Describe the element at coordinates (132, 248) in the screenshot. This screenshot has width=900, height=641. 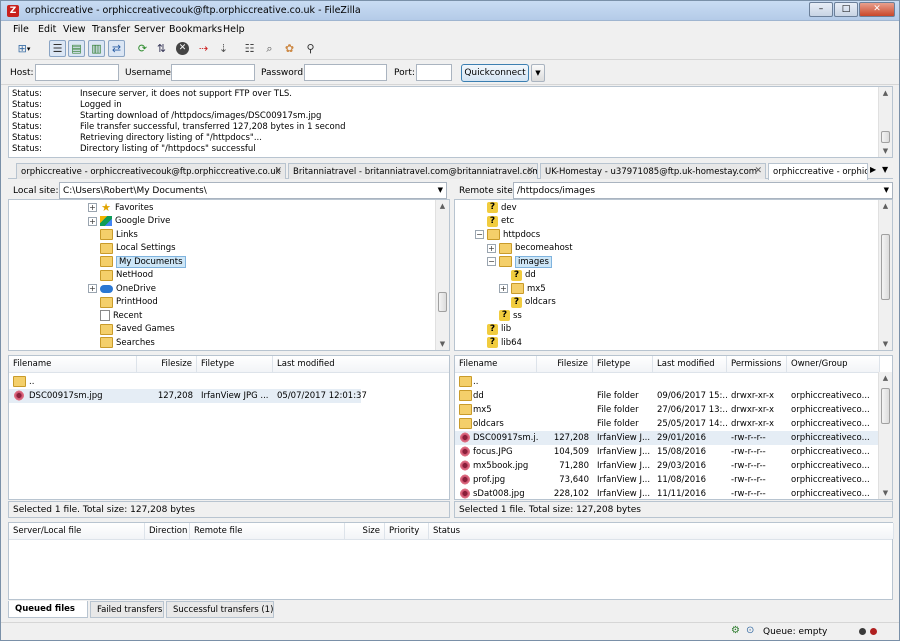
I see `tree-item: Local Settings` at that location.